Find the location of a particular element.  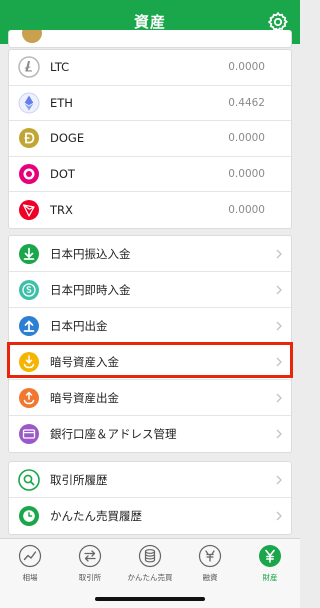

chart-icon is located at coordinates (30, 556).